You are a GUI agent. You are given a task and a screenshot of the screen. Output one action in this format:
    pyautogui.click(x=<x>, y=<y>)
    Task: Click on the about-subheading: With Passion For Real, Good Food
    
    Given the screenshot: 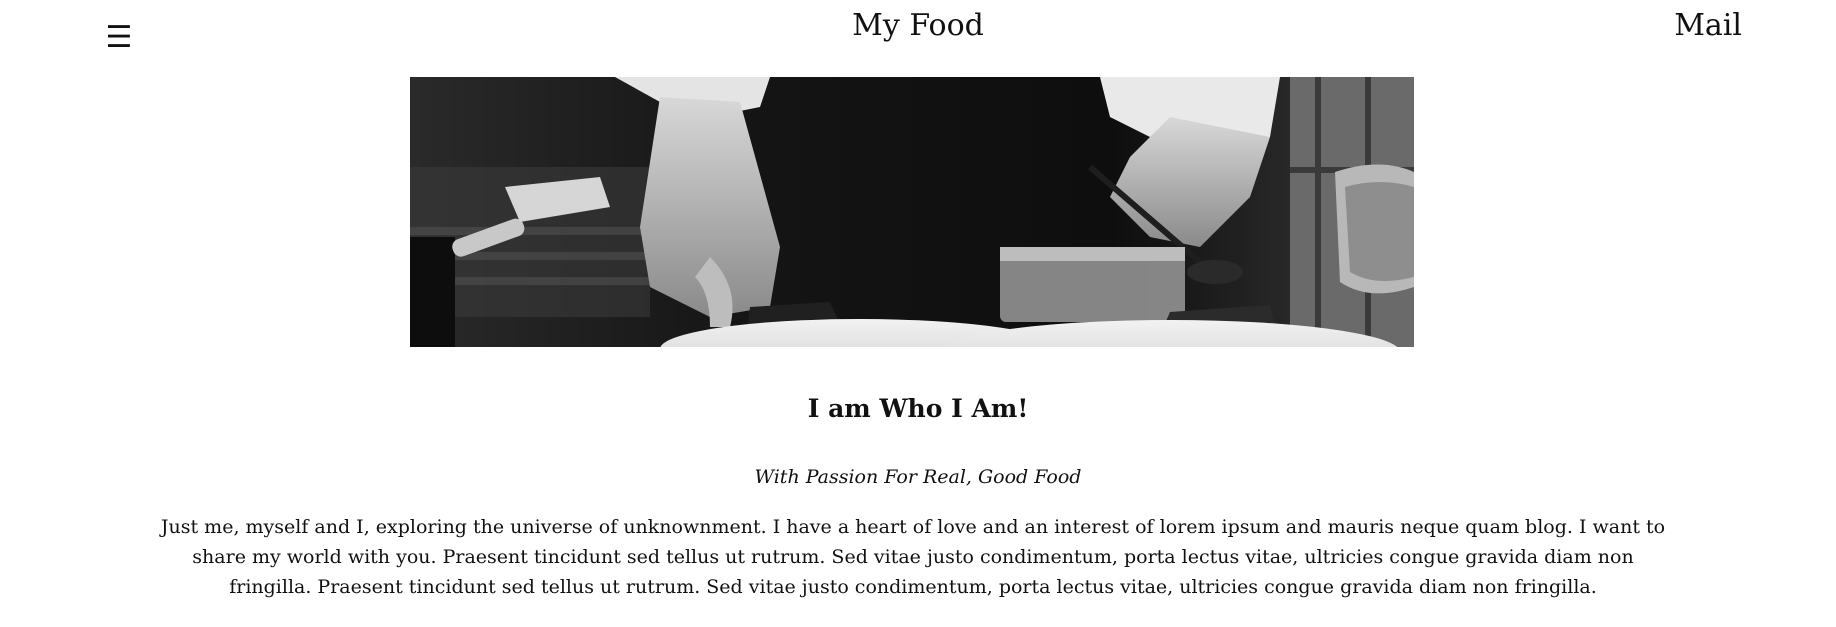 What is the action you would take?
    pyautogui.click(x=918, y=477)
    